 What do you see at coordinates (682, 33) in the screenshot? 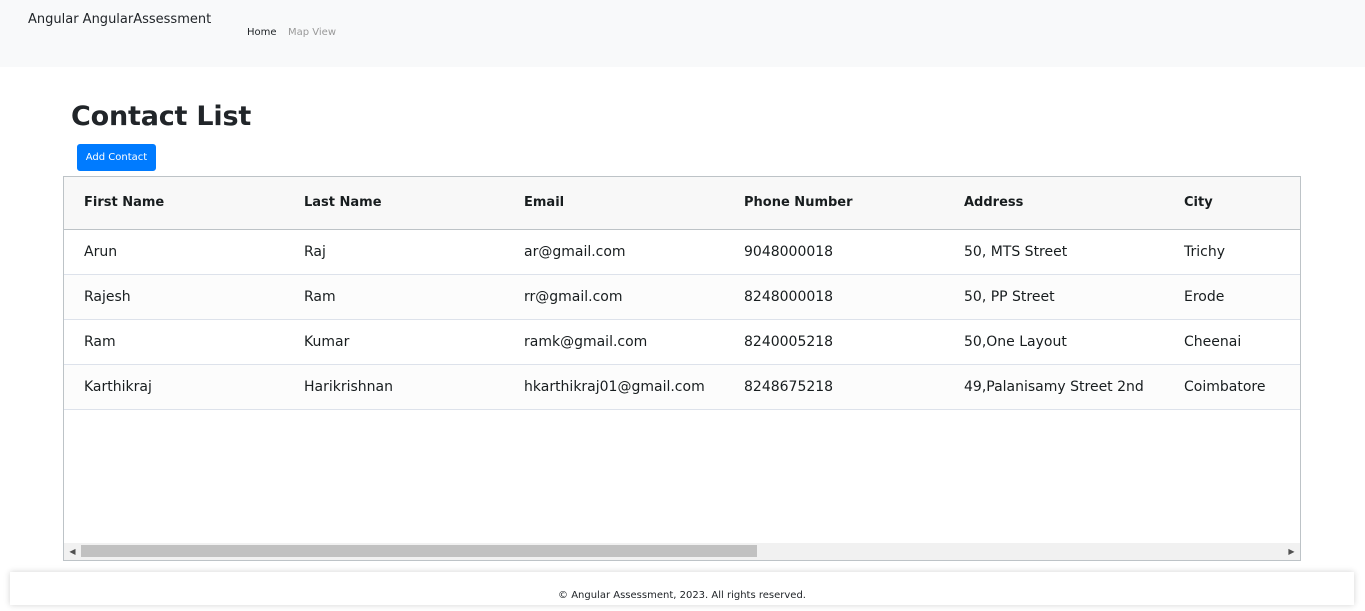
I see `navbar: Angular AngularAssessment Home Map View` at bounding box center [682, 33].